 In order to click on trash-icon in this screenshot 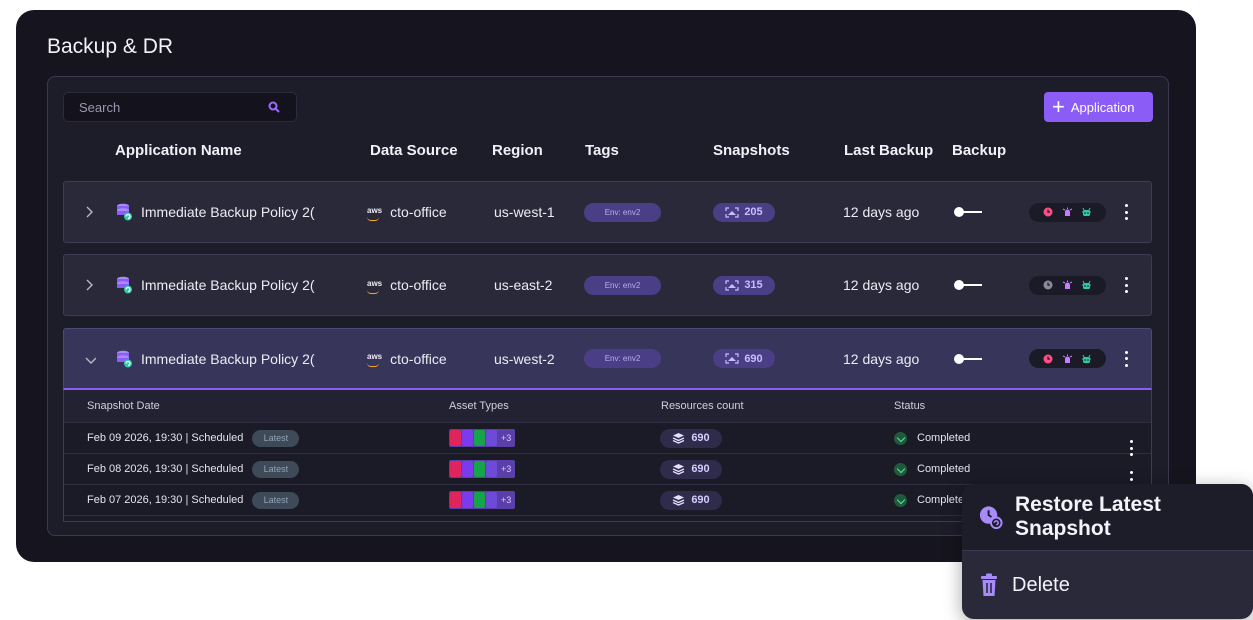, I will do `click(989, 584)`.